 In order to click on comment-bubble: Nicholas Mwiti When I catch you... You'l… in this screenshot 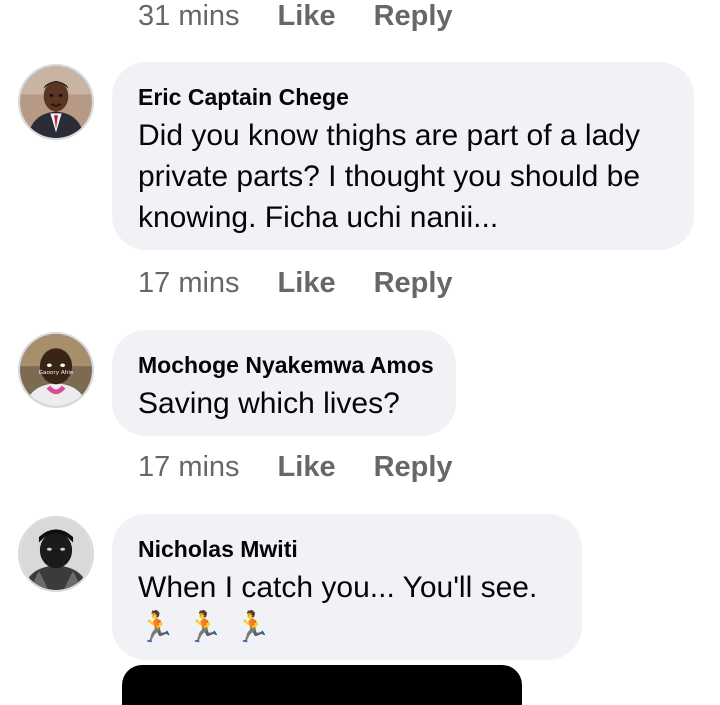, I will do `click(347, 587)`.